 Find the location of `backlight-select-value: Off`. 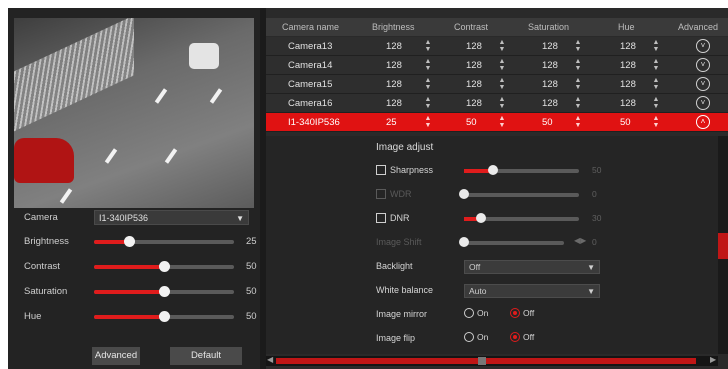

backlight-select-value: Off is located at coordinates (475, 267).